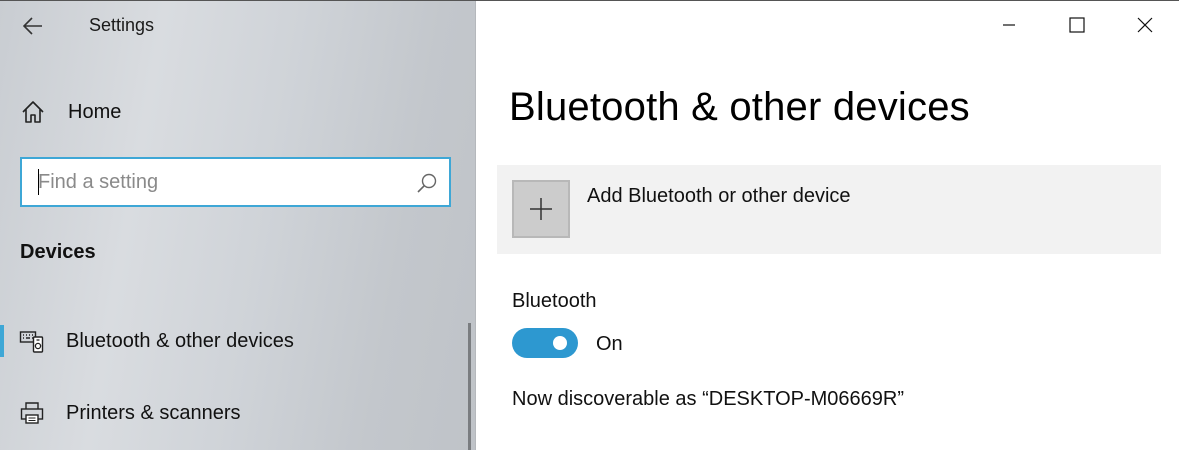 The height and width of the screenshot is (450, 1179). I want to click on add-device-label: Add Bluetooth or other device, so click(719, 196).